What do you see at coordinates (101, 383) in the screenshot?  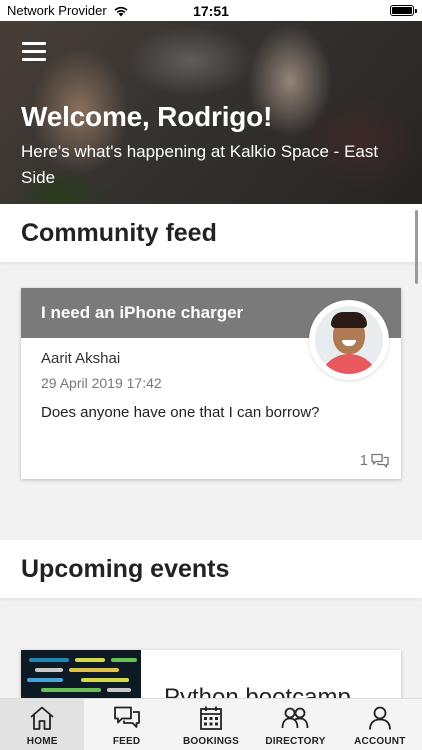 I see `post-date: 29 April 2019 17:42` at bounding box center [101, 383].